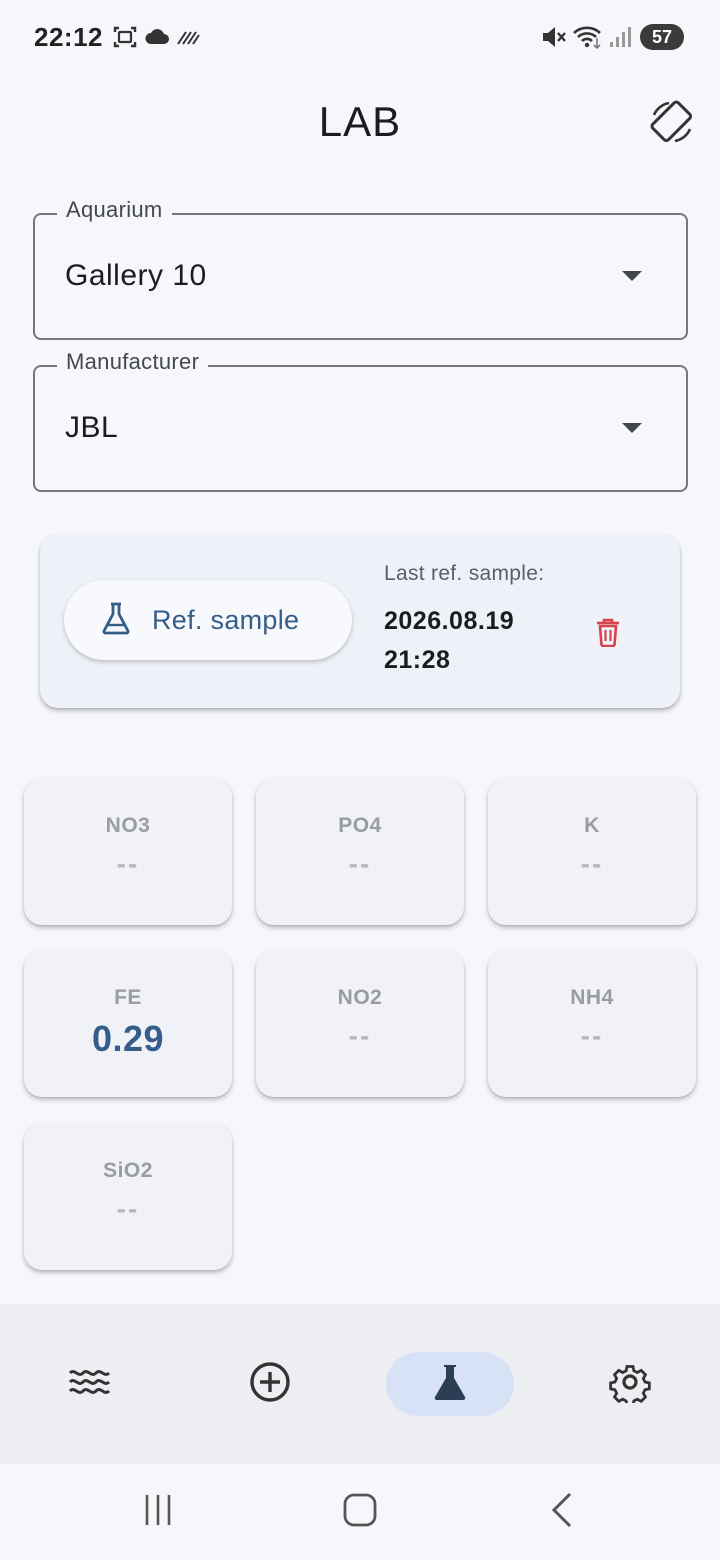  I want to click on wifi-icon, so click(588, 39).